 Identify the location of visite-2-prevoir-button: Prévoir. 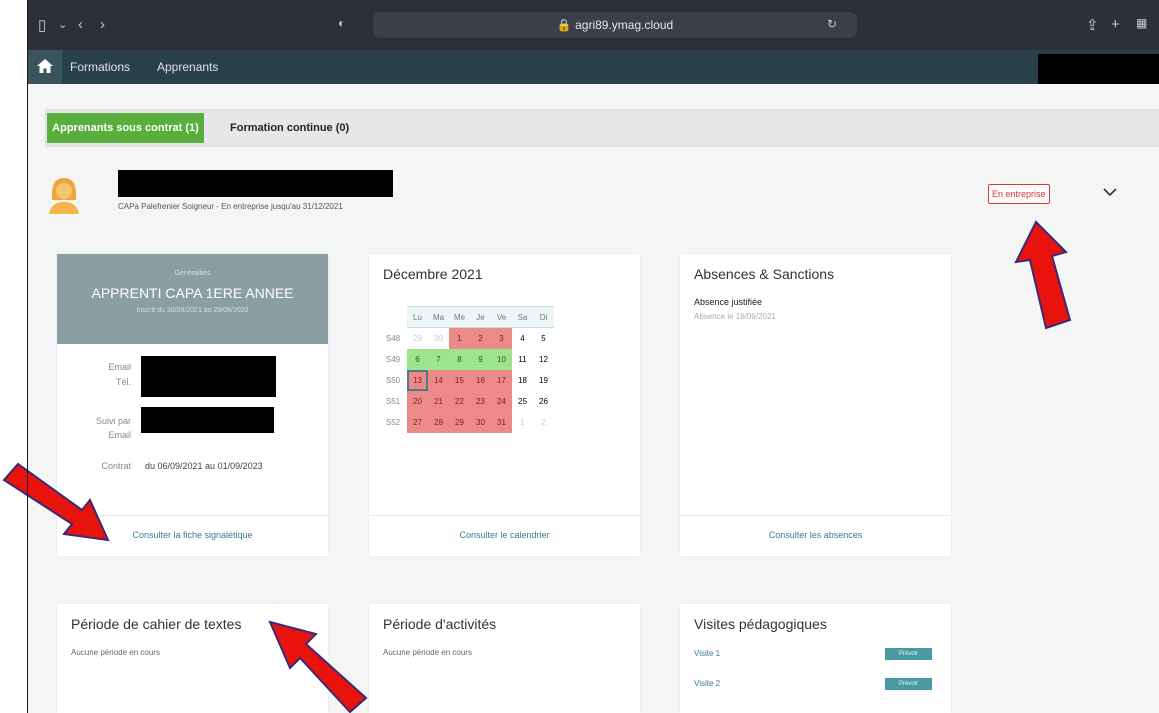
(908, 684).